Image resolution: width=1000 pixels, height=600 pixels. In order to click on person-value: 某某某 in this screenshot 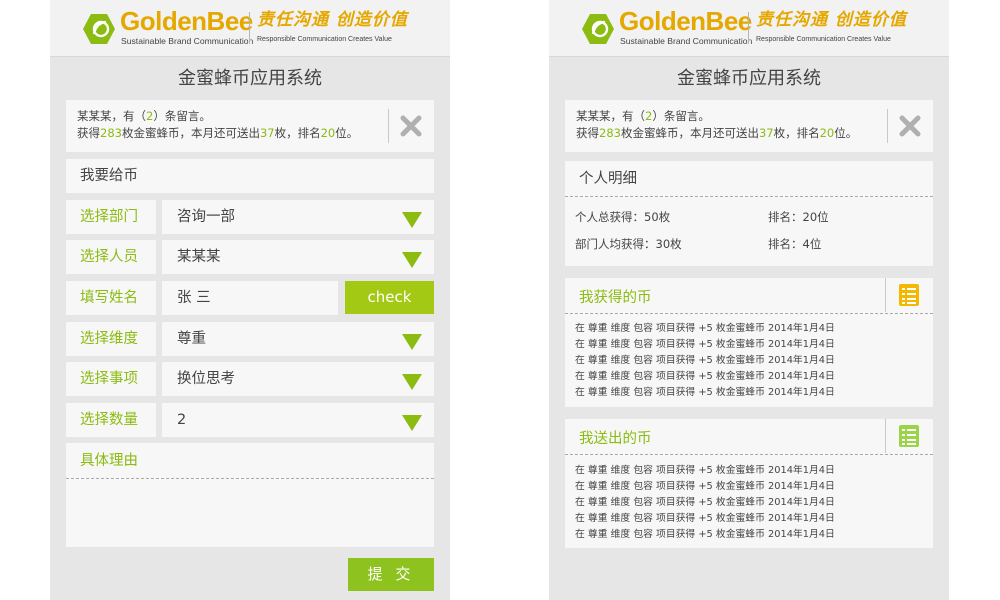, I will do `click(199, 257)`.